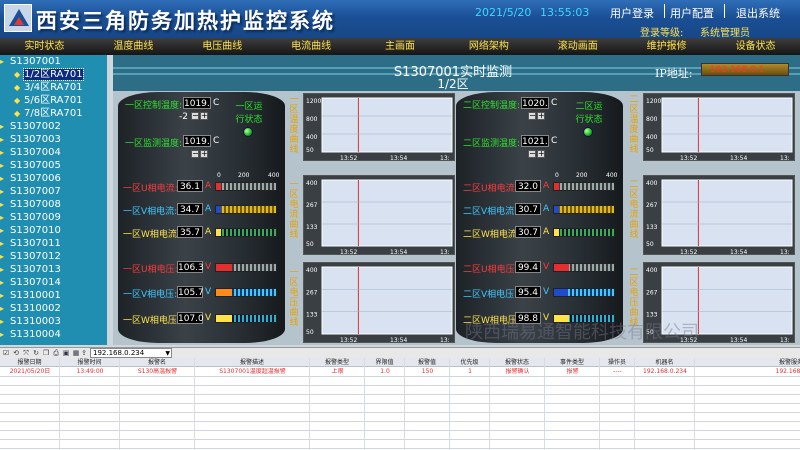 Image resolution: width=800 pixels, height=450 pixels. What do you see at coordinates (131, 353) in the screenshot?
I see `ip-select: 192.168.0.234 ▼` at bounding box center [131, 353].